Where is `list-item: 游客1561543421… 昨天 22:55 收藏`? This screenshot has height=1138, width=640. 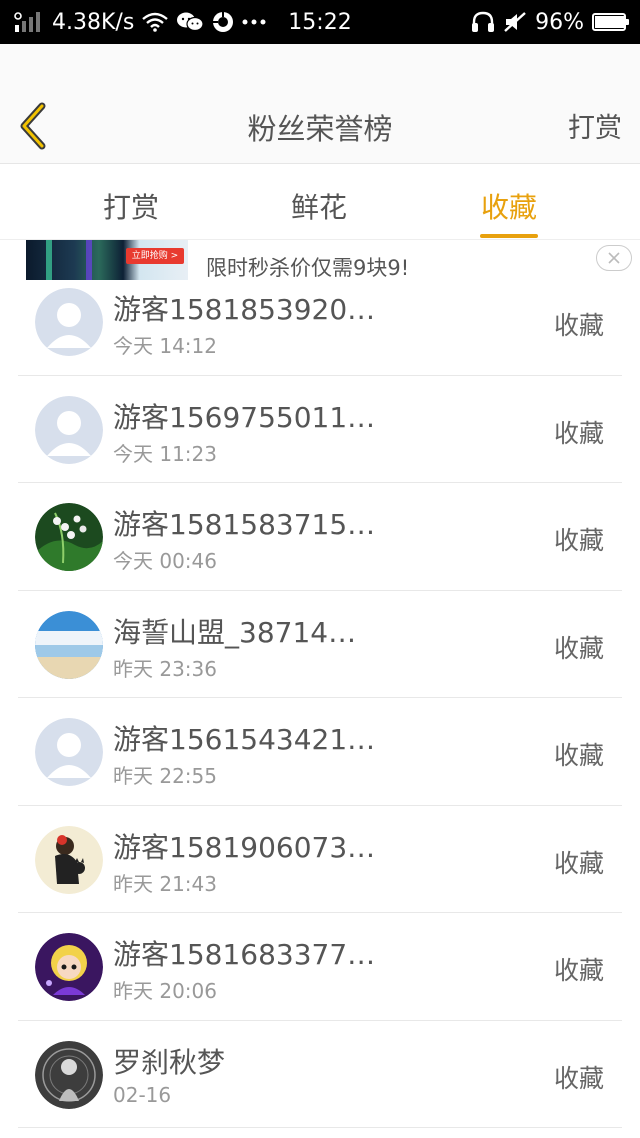
list-item: 游客1561543421… 昨天 22:55 收藏 is located at coordinates (320, 752).